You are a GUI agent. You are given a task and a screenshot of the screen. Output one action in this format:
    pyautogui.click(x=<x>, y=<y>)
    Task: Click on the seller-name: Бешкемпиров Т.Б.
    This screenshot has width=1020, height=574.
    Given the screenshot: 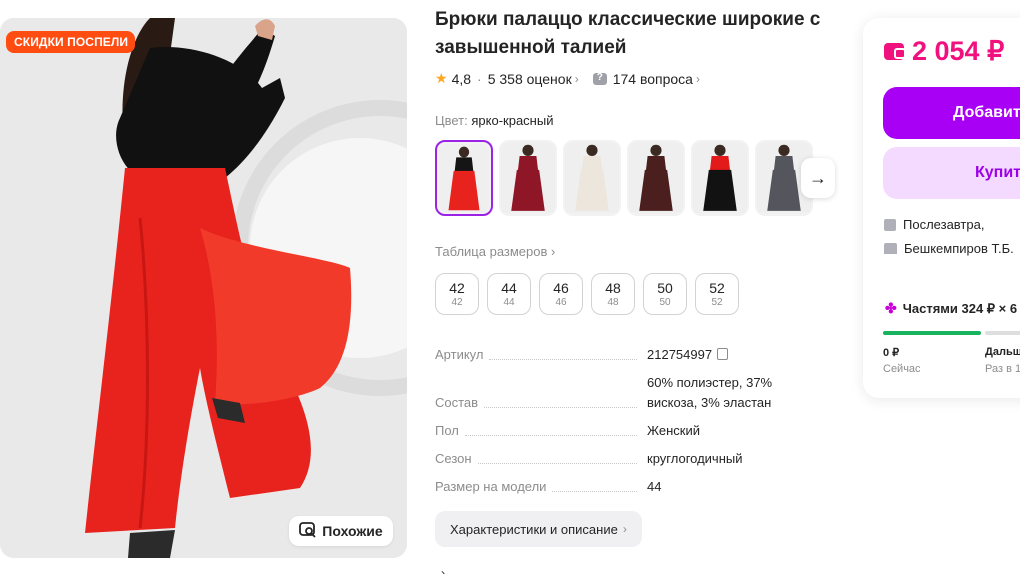 What is the action you would take?
    pyautogui.click(x=959, y=248)
    